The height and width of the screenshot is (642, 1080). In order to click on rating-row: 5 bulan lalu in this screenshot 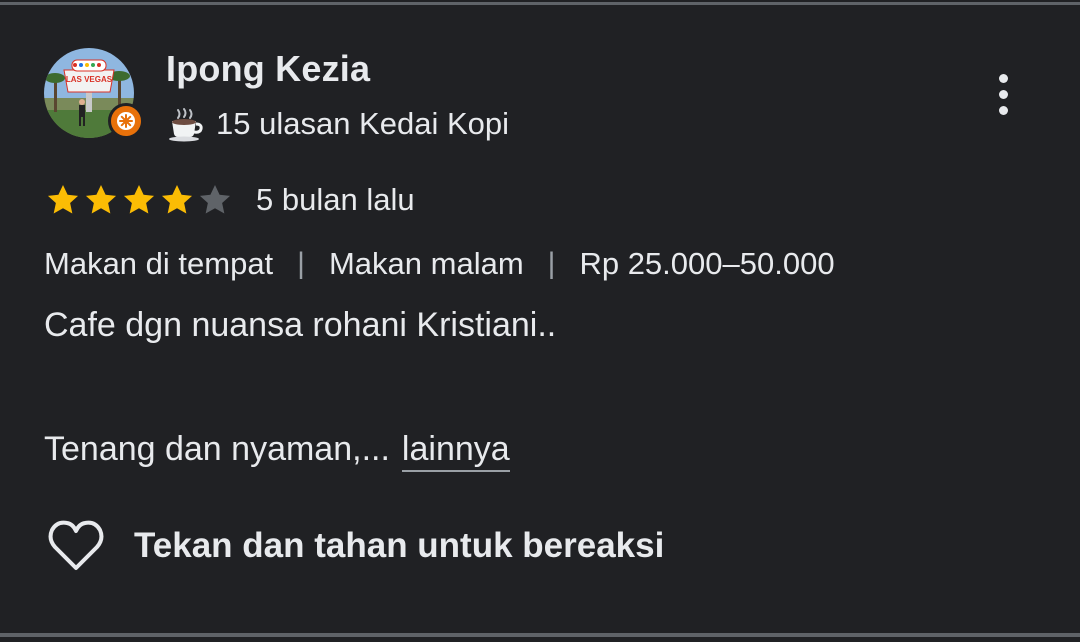, I will do `click(229, 200)`.